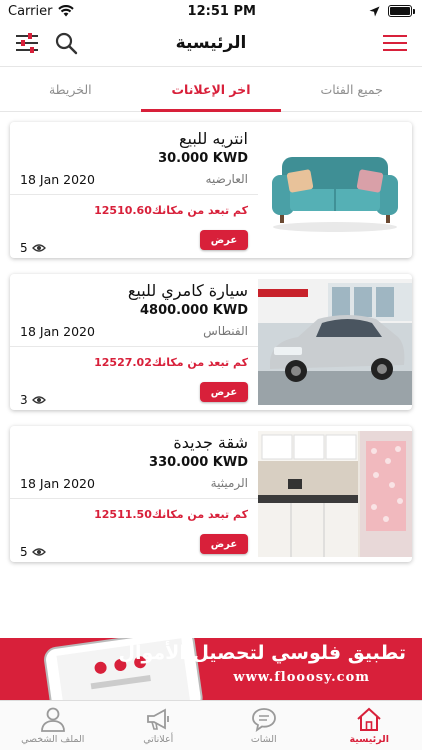 Image resolution: width=422 pixels, height=750 pixels. Describe the element at coordinates (134, 179) in the screenshot. I see `listing-meta-row: 18 Jan 2020 العارضيه` at that location.